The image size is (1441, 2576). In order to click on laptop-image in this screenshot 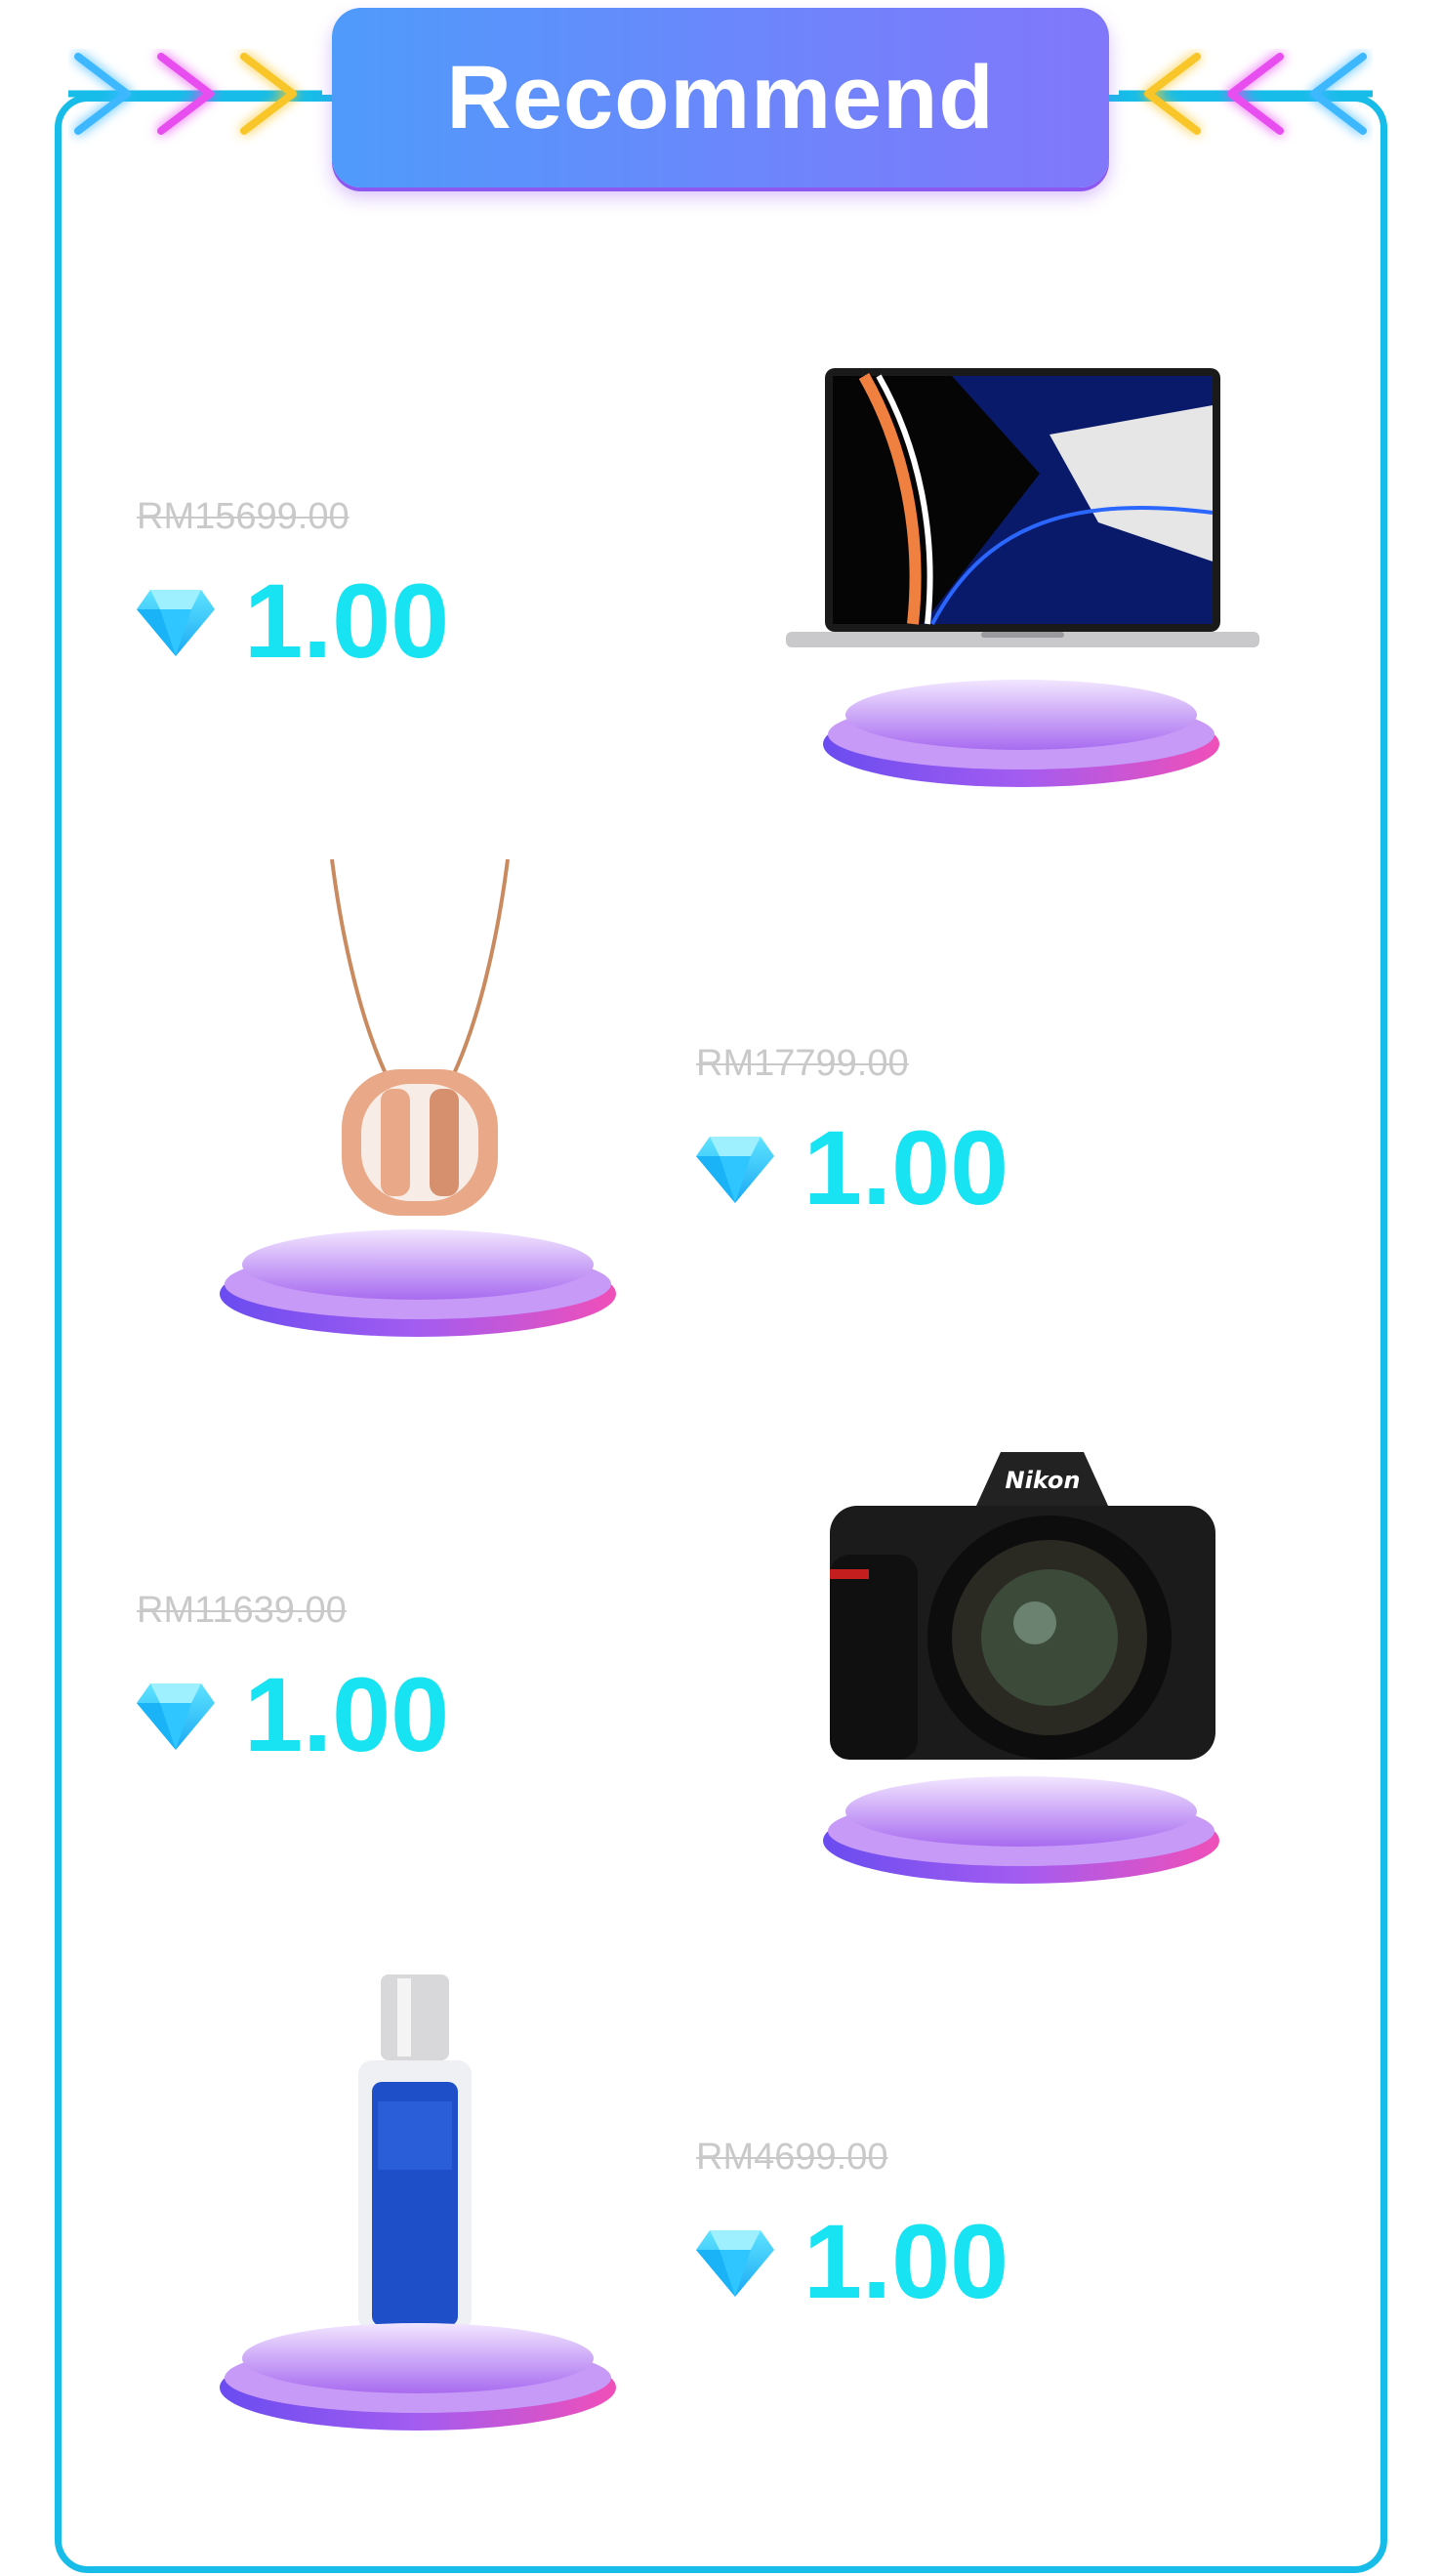, I will do `click(1022, 512)`.